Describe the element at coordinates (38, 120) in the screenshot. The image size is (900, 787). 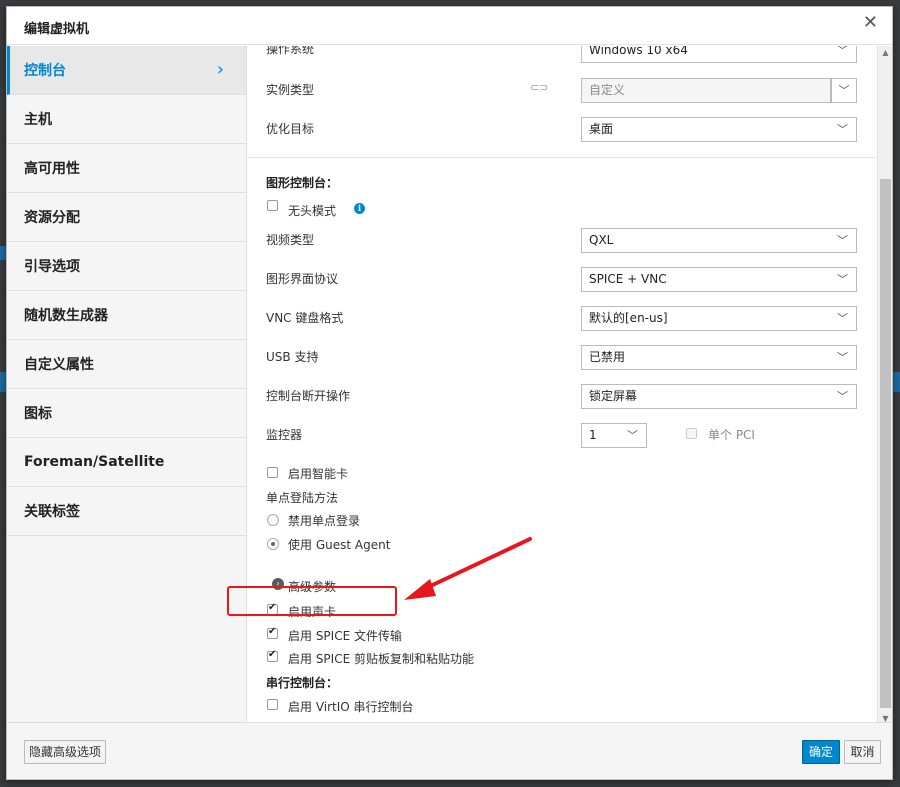
I see `sidebar-item-label: 主机` at that location.